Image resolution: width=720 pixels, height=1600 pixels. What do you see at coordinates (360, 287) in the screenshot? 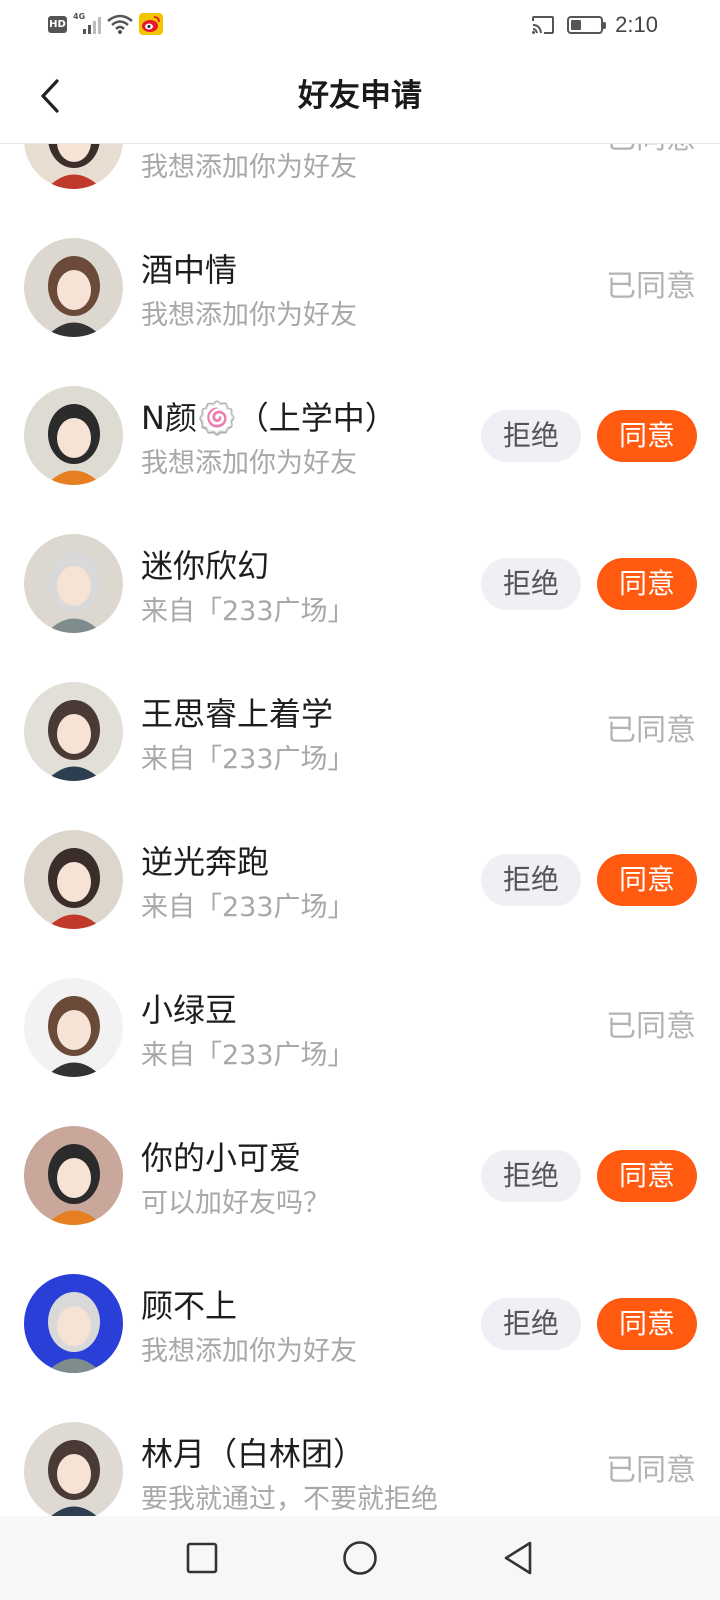
I see `friend-request-row: 酒中情我想添加你为好友 已同意` at bounding box center [360, 287].